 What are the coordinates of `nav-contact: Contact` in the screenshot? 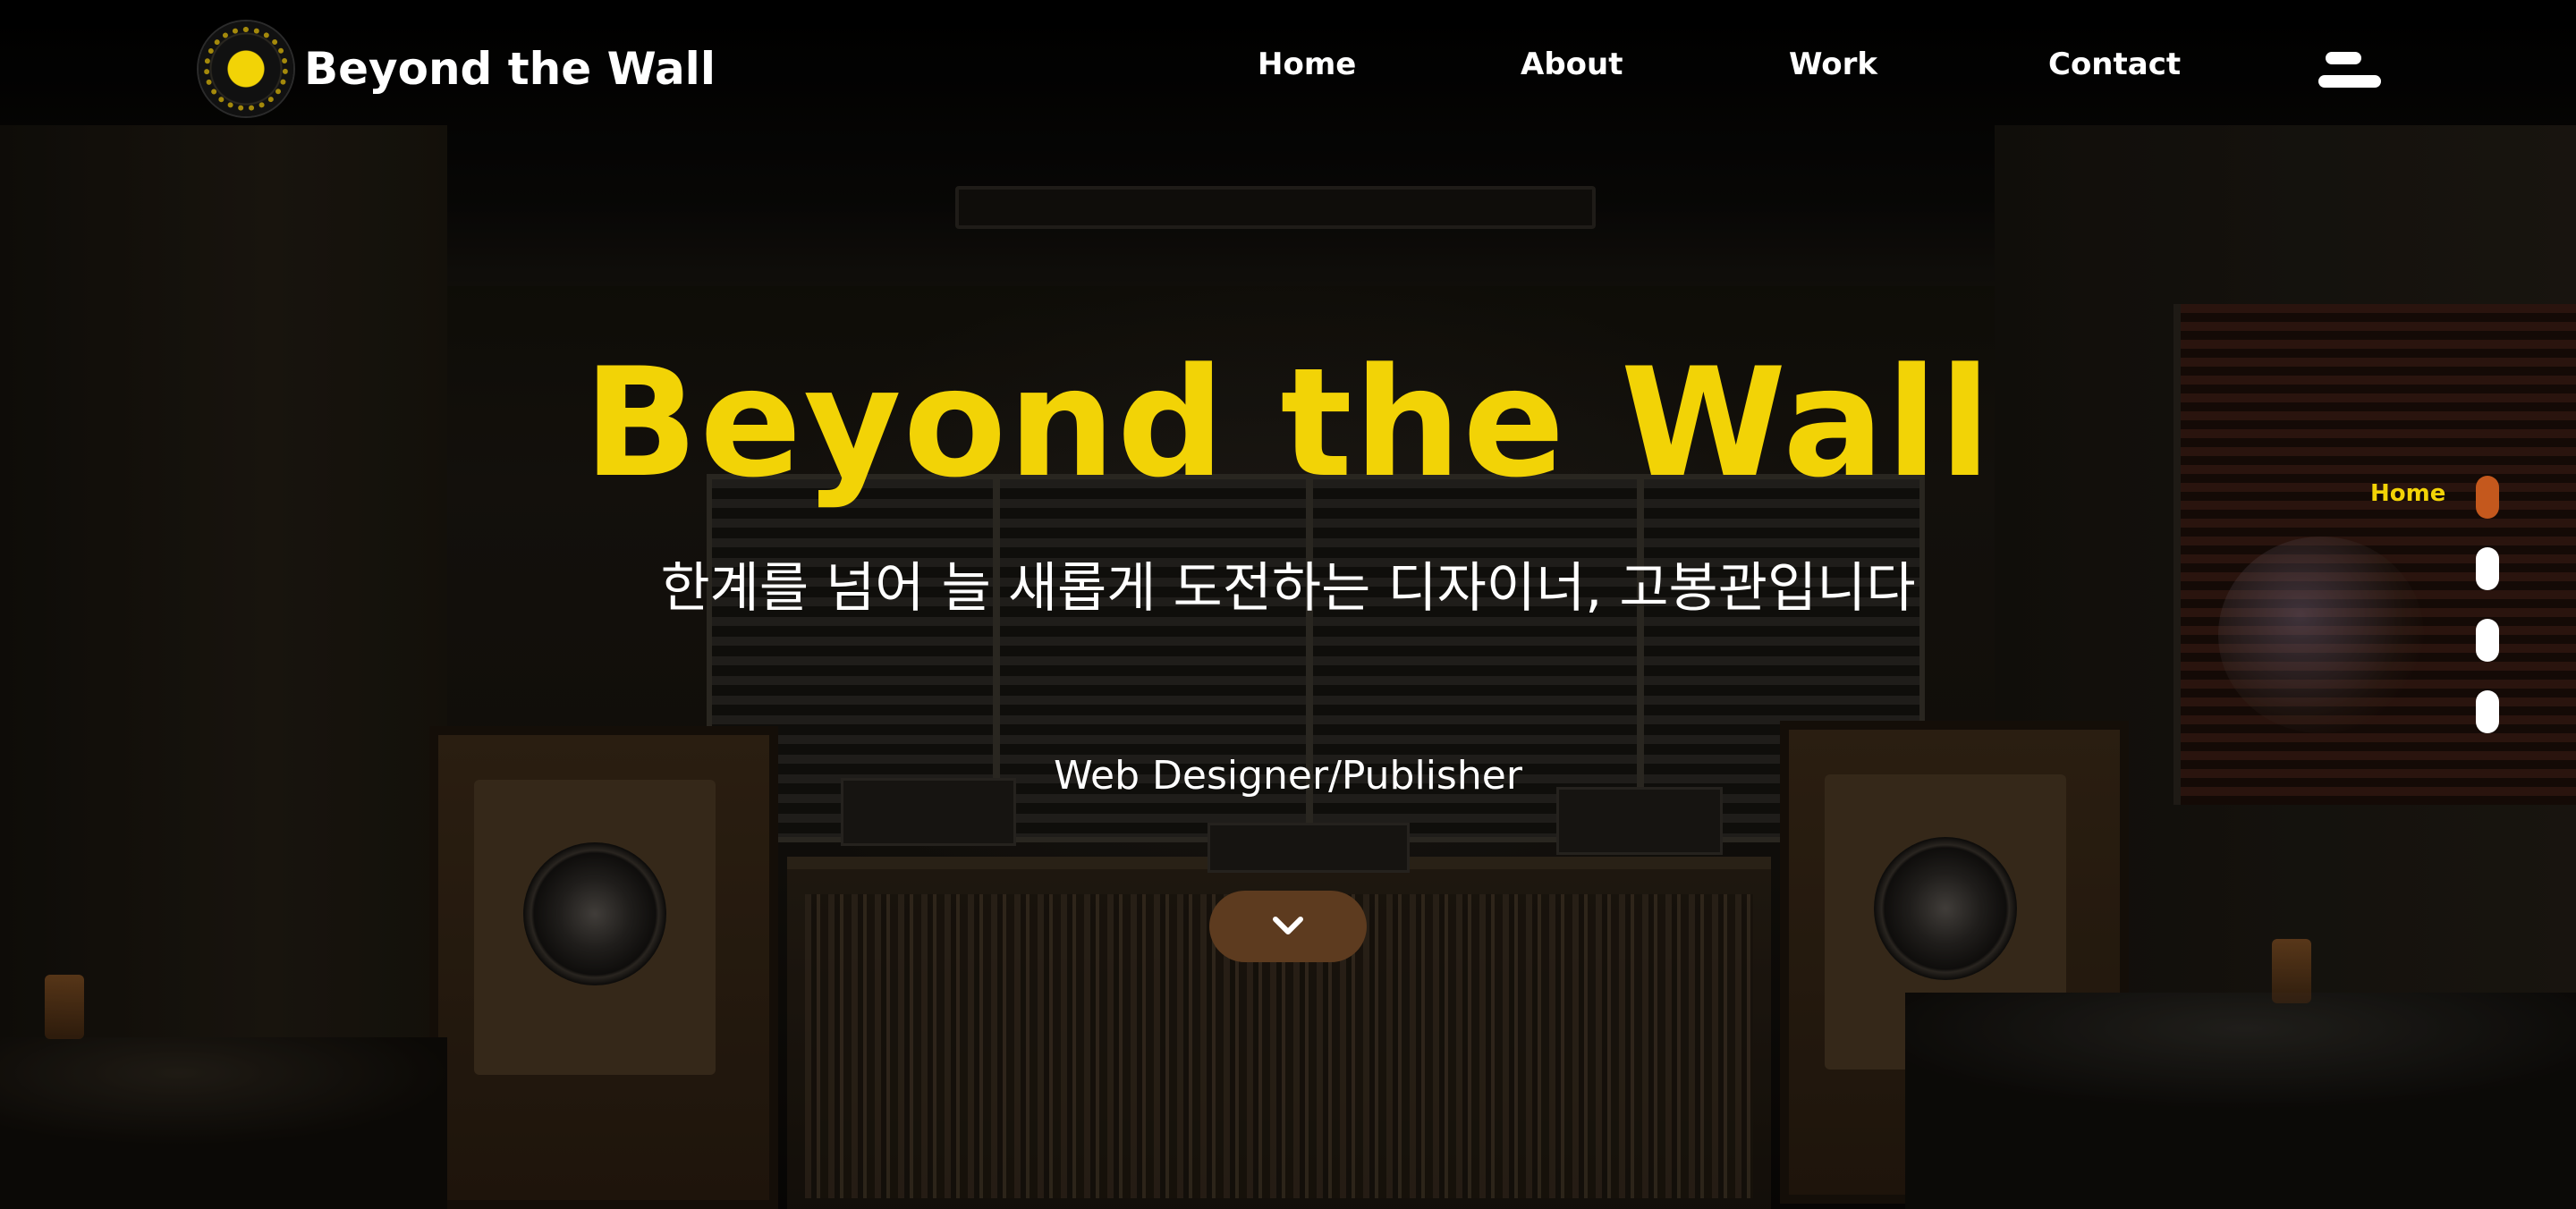 It's located at (2114, 64).